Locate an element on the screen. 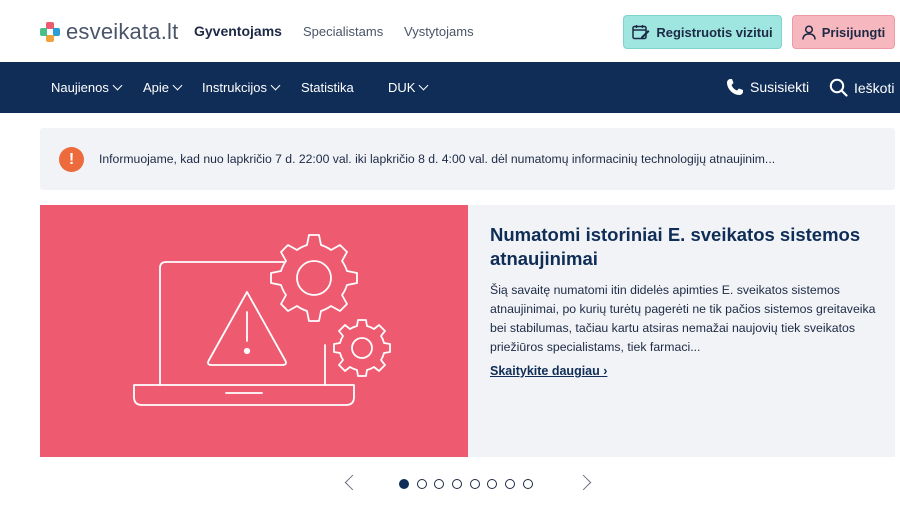 The height and width of the screenshot is (505, 900). nav-item-naujienos: Naujienos is located at coordinates (87, 87).